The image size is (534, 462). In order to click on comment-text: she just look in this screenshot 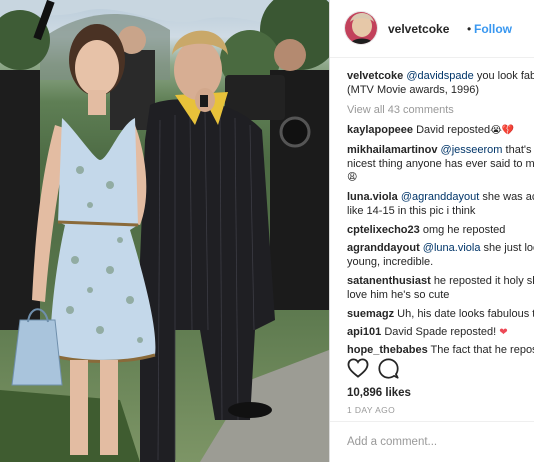, I will do `click(508, 248)`.